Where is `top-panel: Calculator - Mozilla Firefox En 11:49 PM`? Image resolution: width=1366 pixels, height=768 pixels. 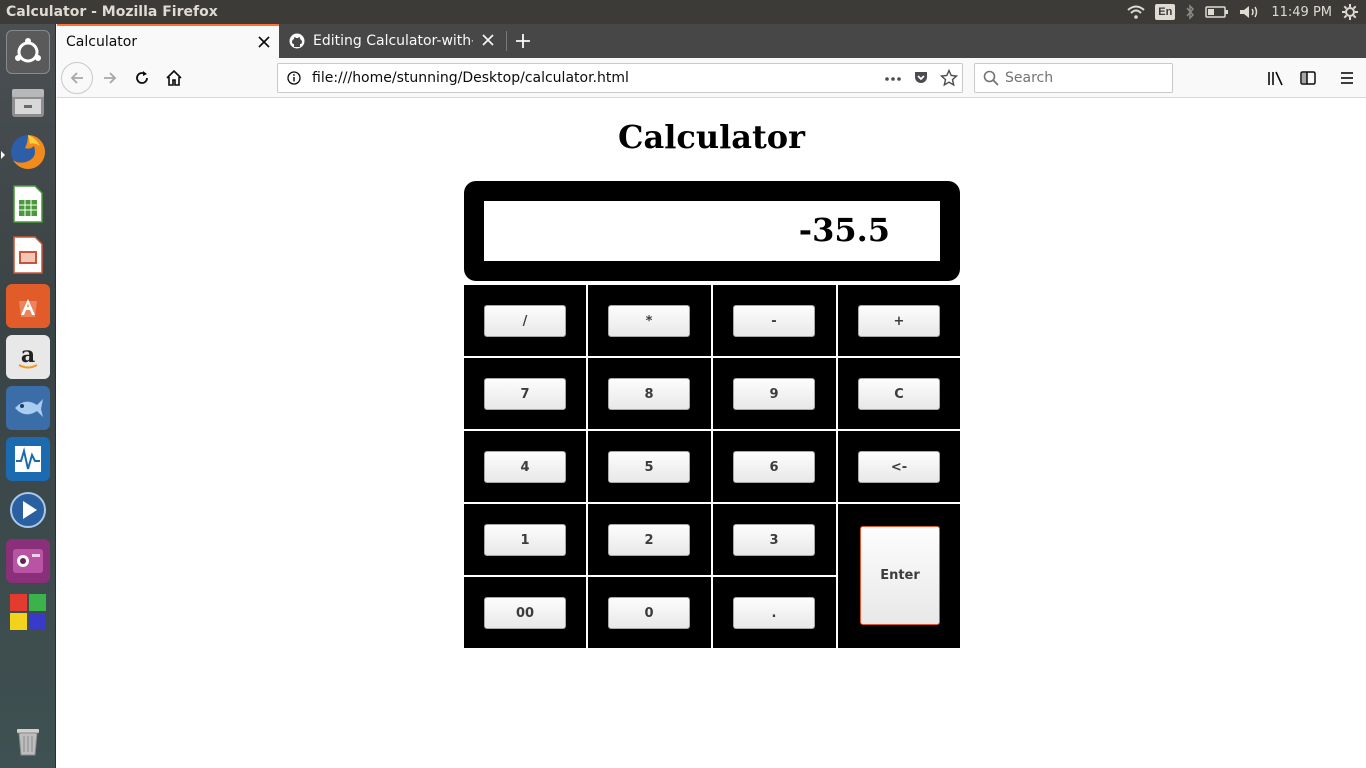 top-panel: Calculator - Mozilla Firefox En 11:49 PM is located at coordinates (683, 12).